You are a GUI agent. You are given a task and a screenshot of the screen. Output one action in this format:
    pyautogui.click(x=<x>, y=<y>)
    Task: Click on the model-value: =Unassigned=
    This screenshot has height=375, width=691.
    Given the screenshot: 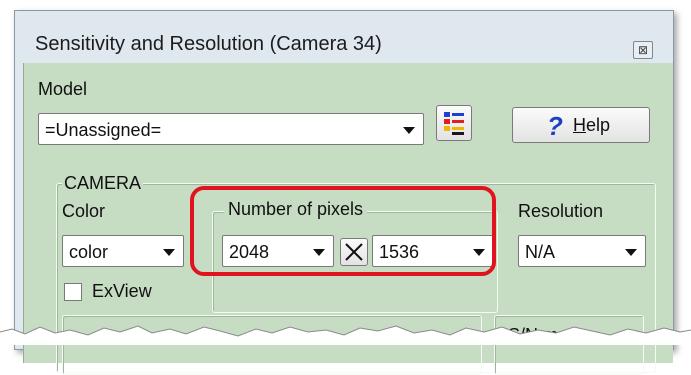 What is the action you would take?
    pyautogui.click(x=103, y=130)
    